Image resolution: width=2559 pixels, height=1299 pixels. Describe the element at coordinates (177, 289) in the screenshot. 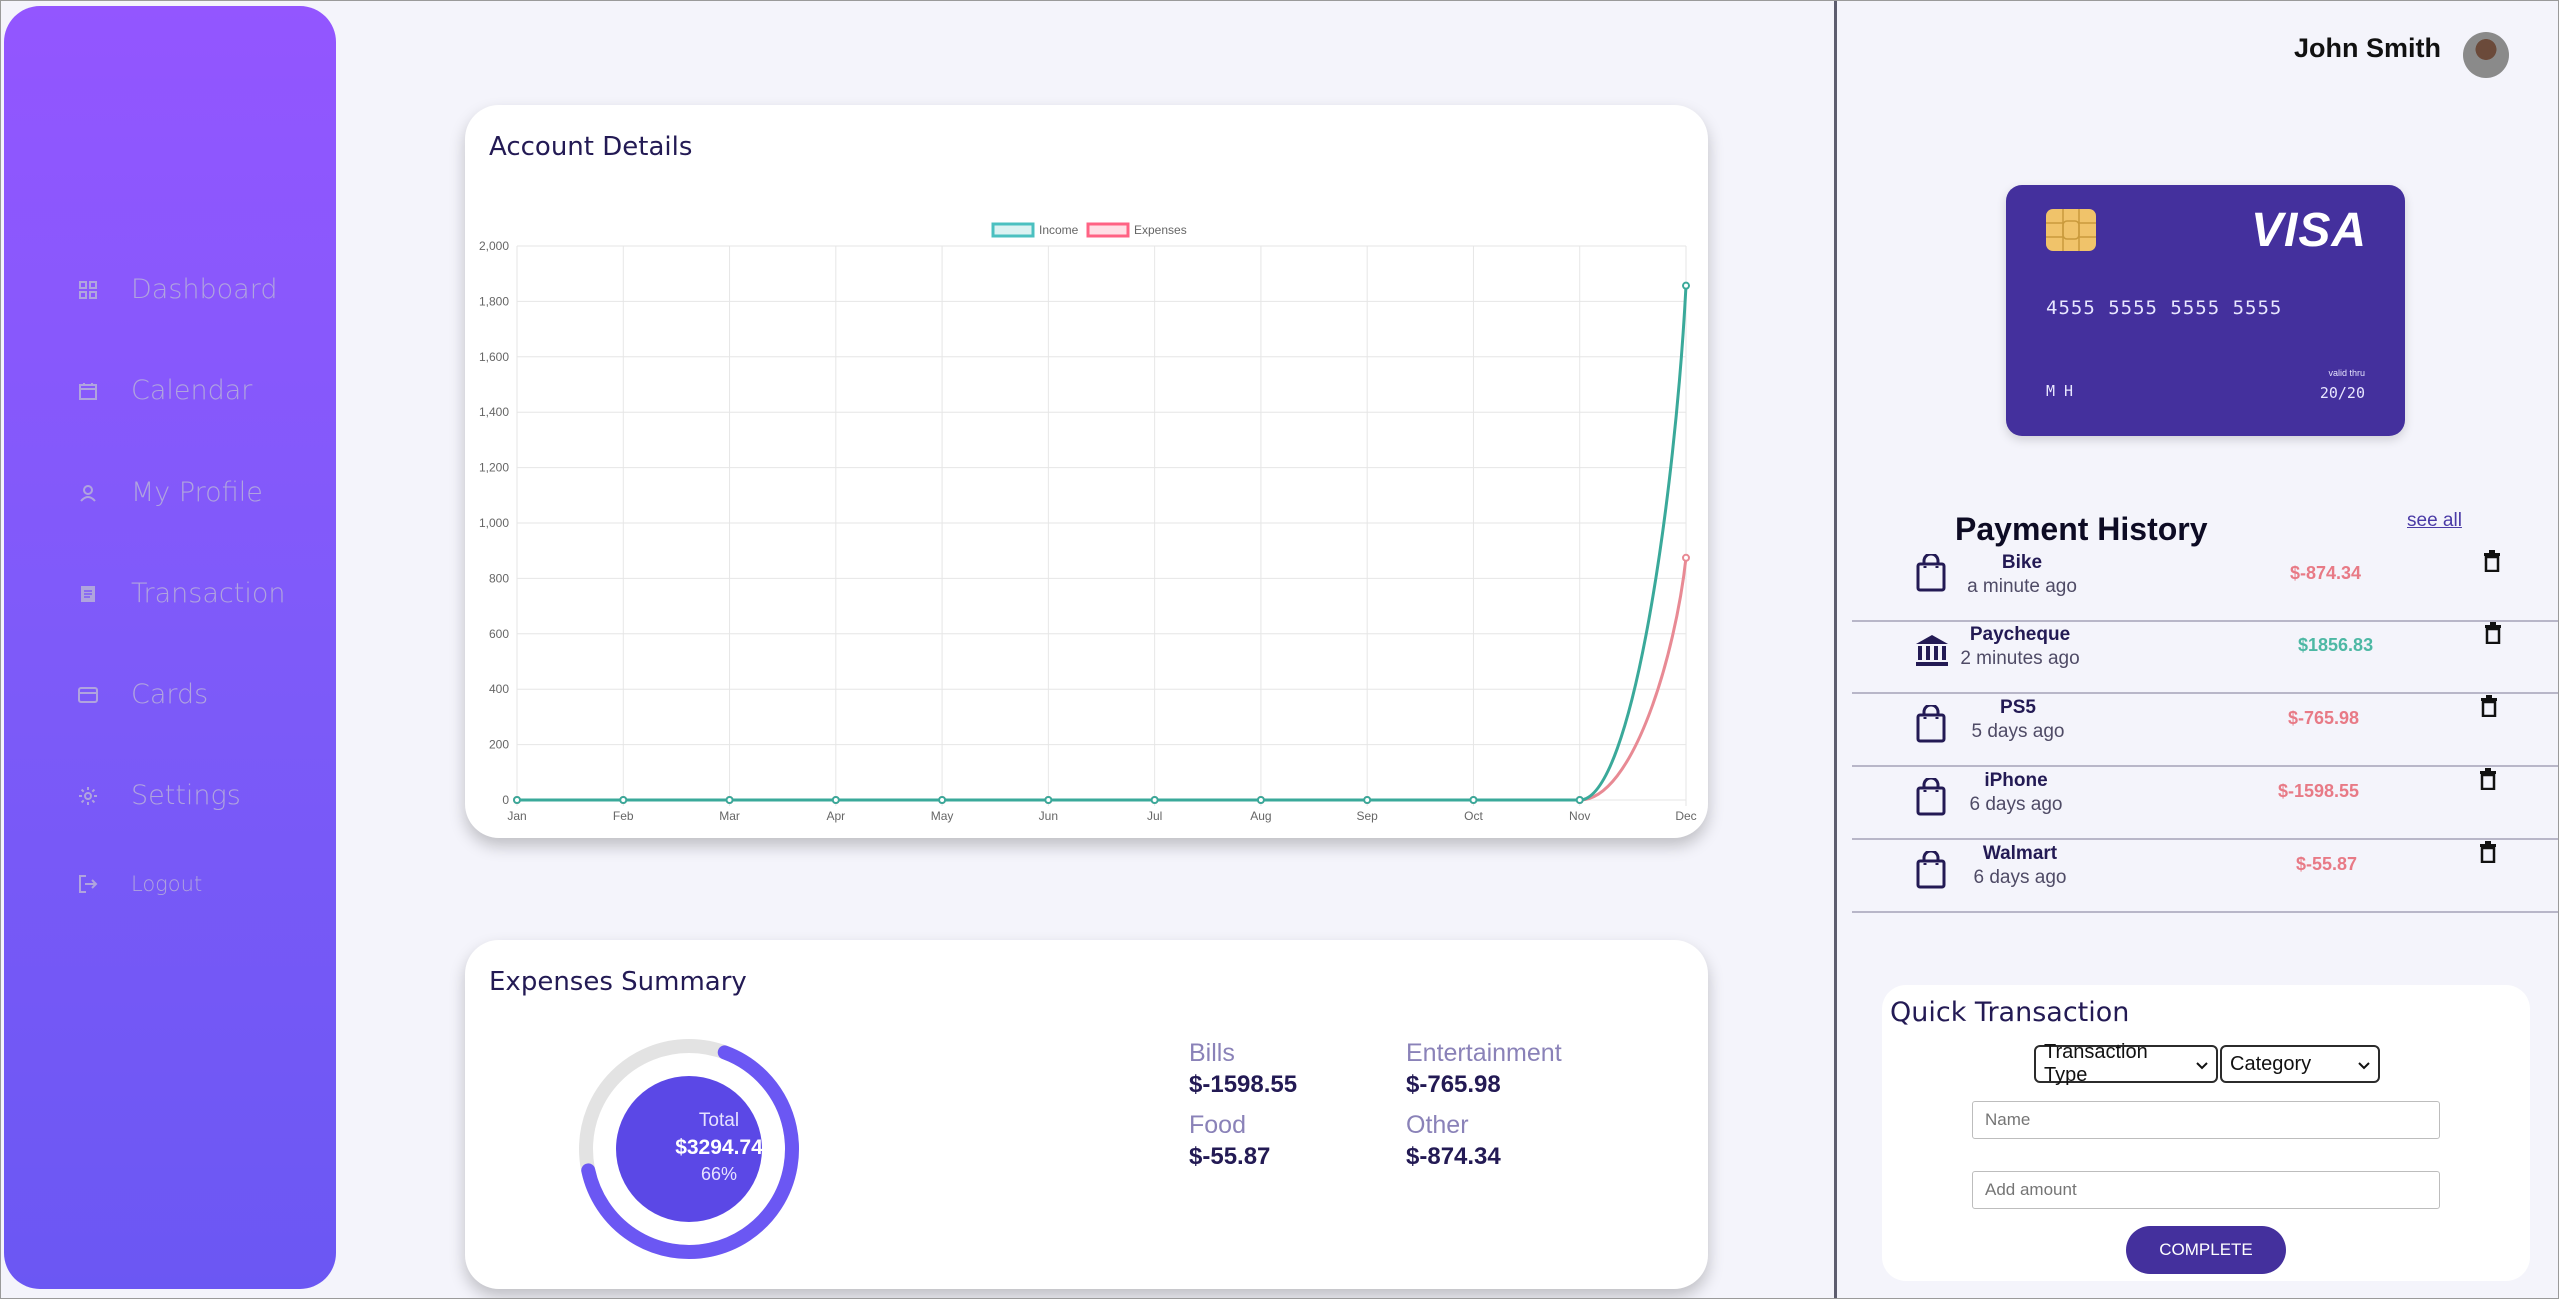

I see `sidebar-item-dashboard: Dashboard` at that location.